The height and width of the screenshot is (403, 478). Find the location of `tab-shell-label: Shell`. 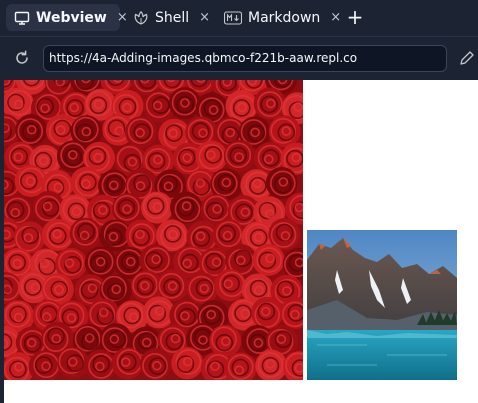

tab-shell-label: Shell is located at coordinates (172, 17).